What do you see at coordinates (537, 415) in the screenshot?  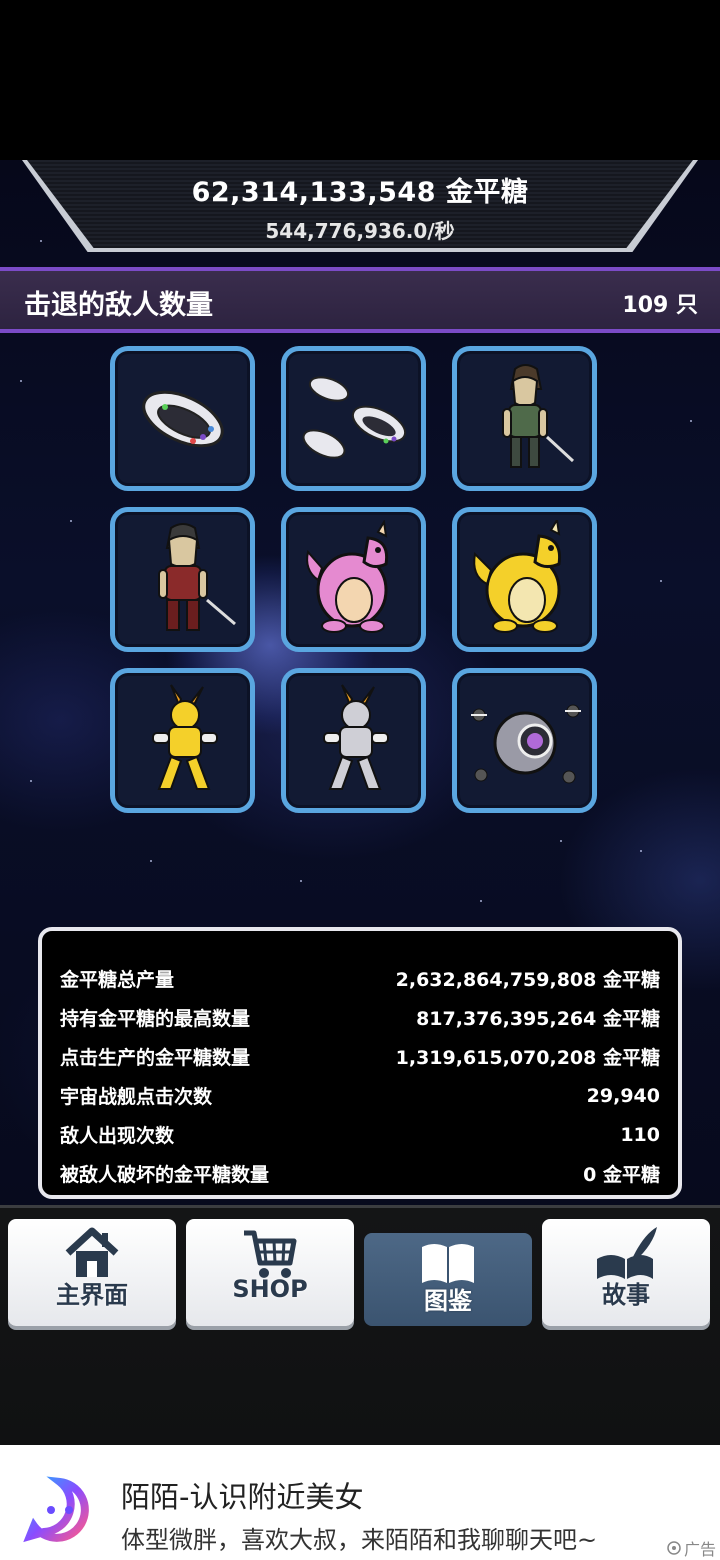 I see `predator-green-icon` at bounding box center [537, 415].